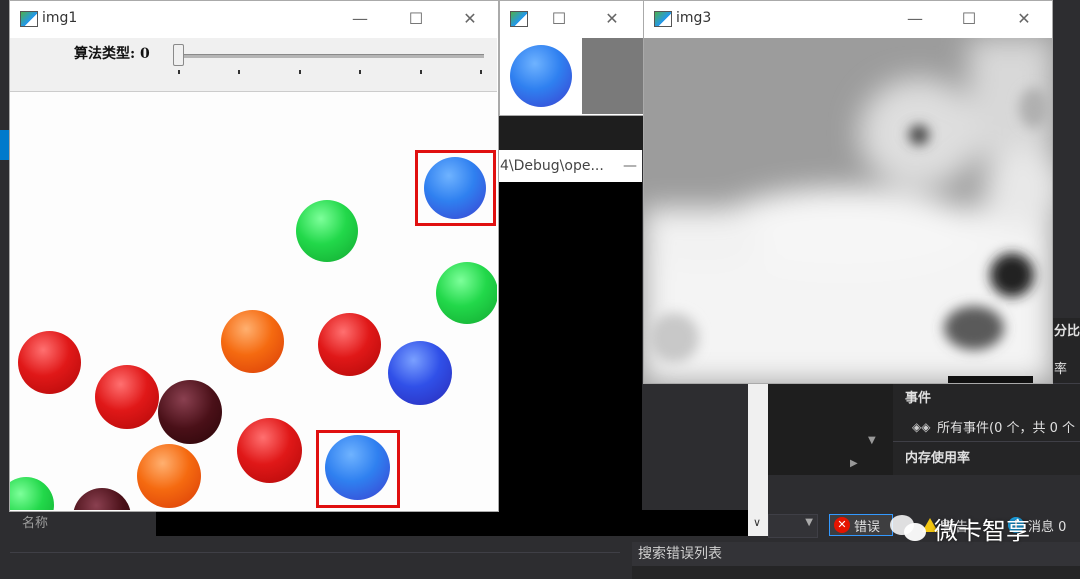 This screenshot has width=1080, height=579. Describe the element at coordinates (918, 398) in the screenshot. I see `events-header: 事件` at that location.